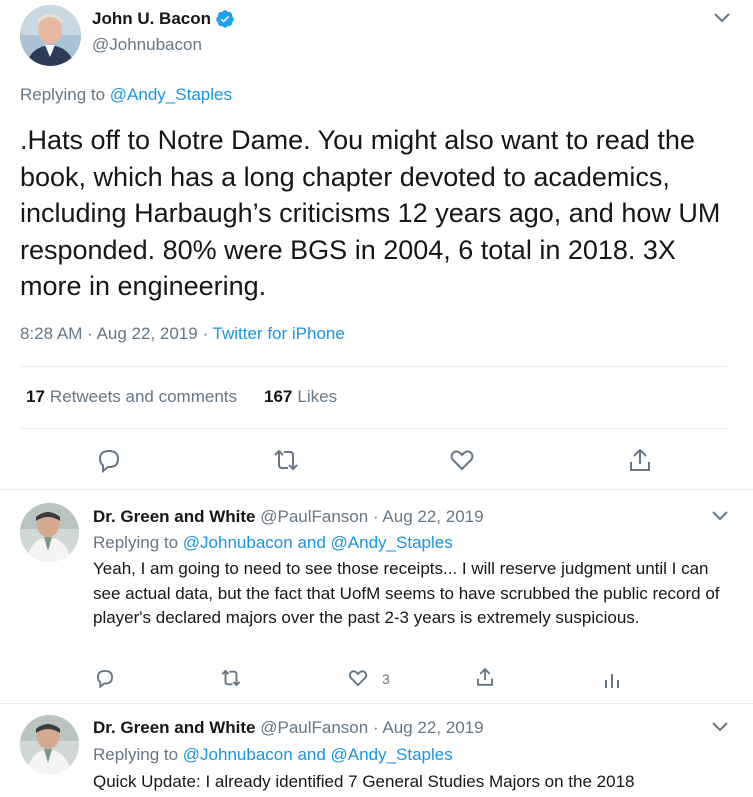  I want to click on retweets-count: 17, so click(35, 396).